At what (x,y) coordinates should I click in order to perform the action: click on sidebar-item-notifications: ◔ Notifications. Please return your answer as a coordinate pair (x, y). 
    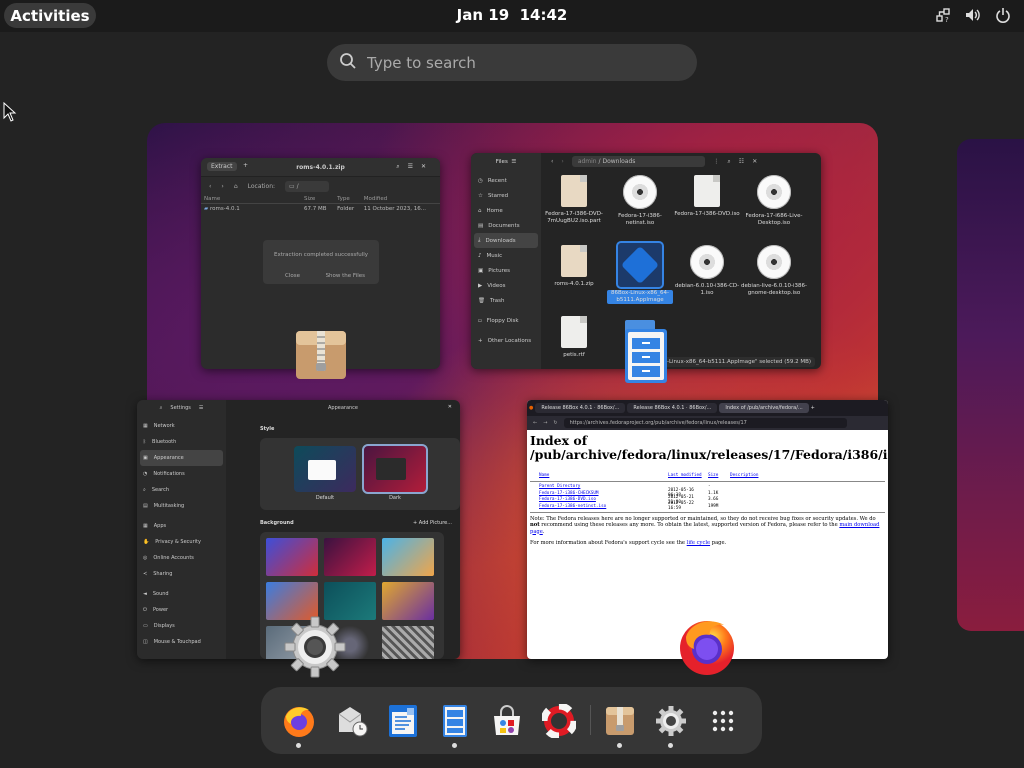
    Looking at the image, I should click on (181, 474).